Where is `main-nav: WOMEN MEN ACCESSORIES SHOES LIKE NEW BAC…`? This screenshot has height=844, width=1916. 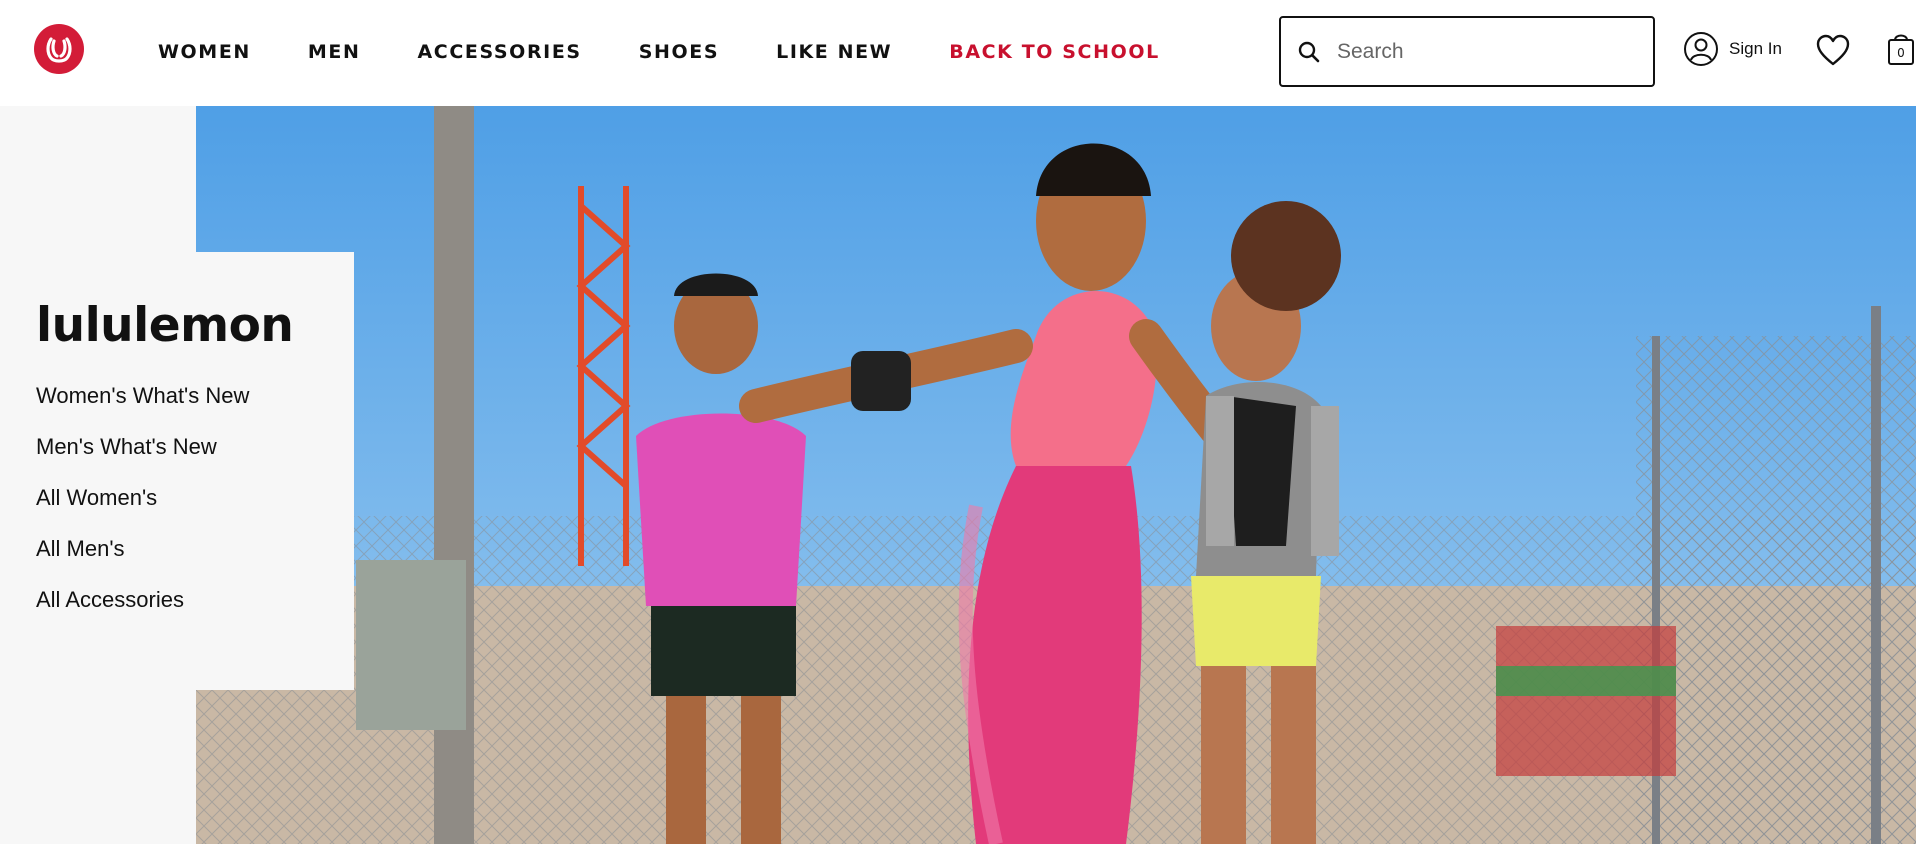 main-nav: WOMEN MEN ACCESSORIES SHOES LIKE NEW BAC… is located at coordinates (687, 52).